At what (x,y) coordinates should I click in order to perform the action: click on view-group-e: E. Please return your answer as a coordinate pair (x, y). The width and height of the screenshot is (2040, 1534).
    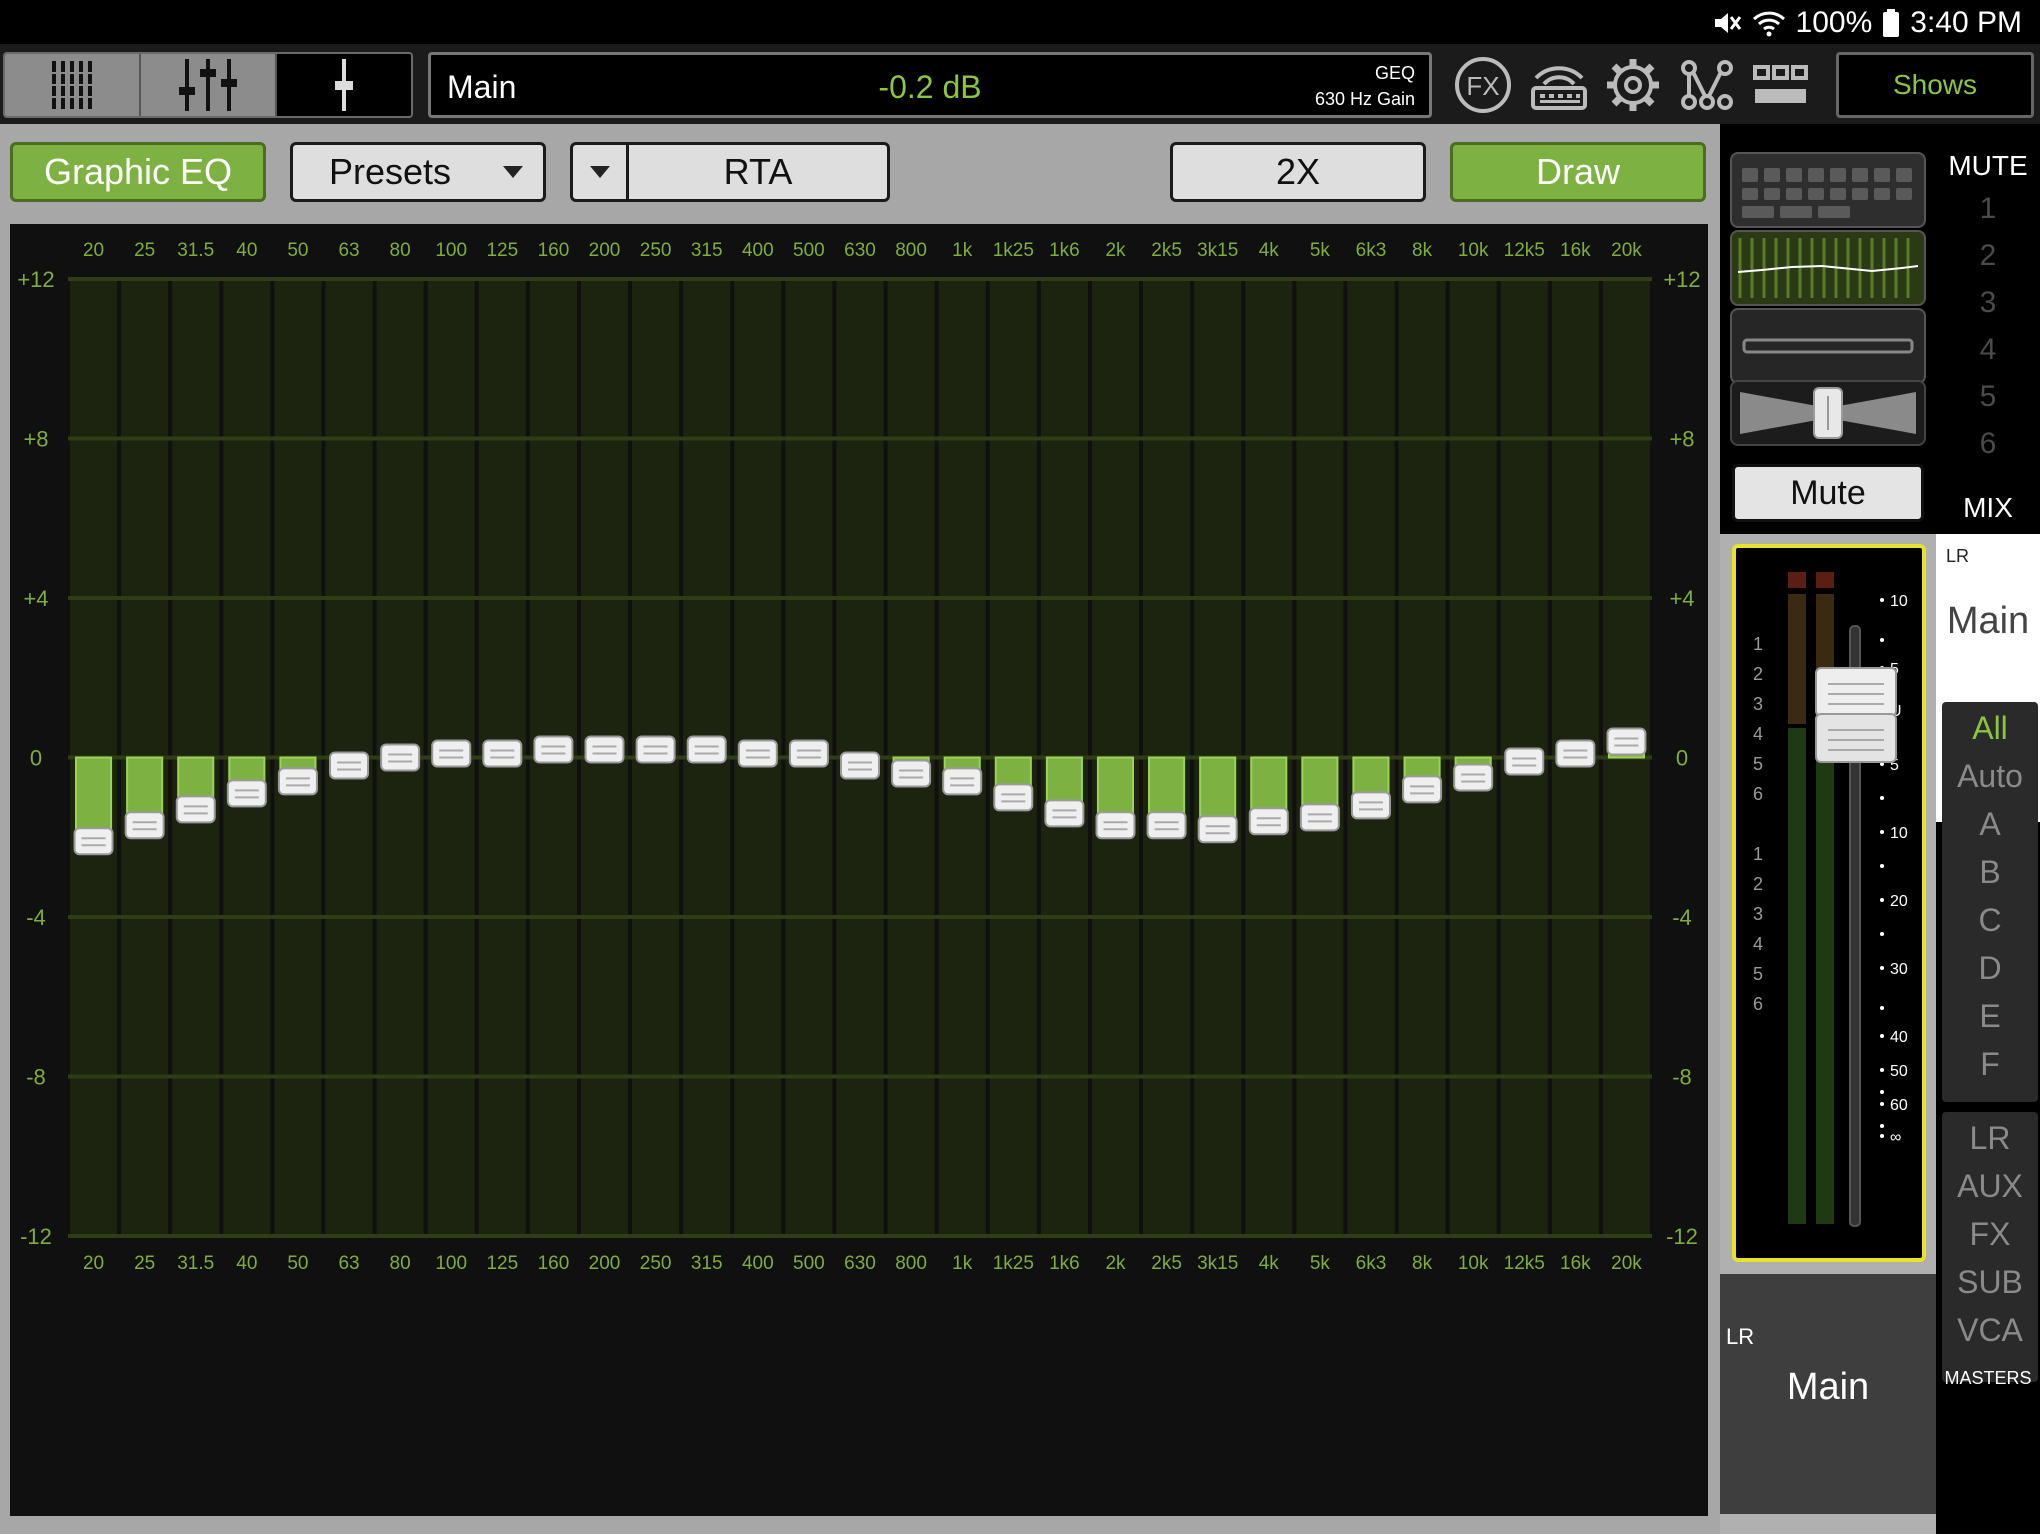
    Looking at the image, I should click on (1990, 1016).